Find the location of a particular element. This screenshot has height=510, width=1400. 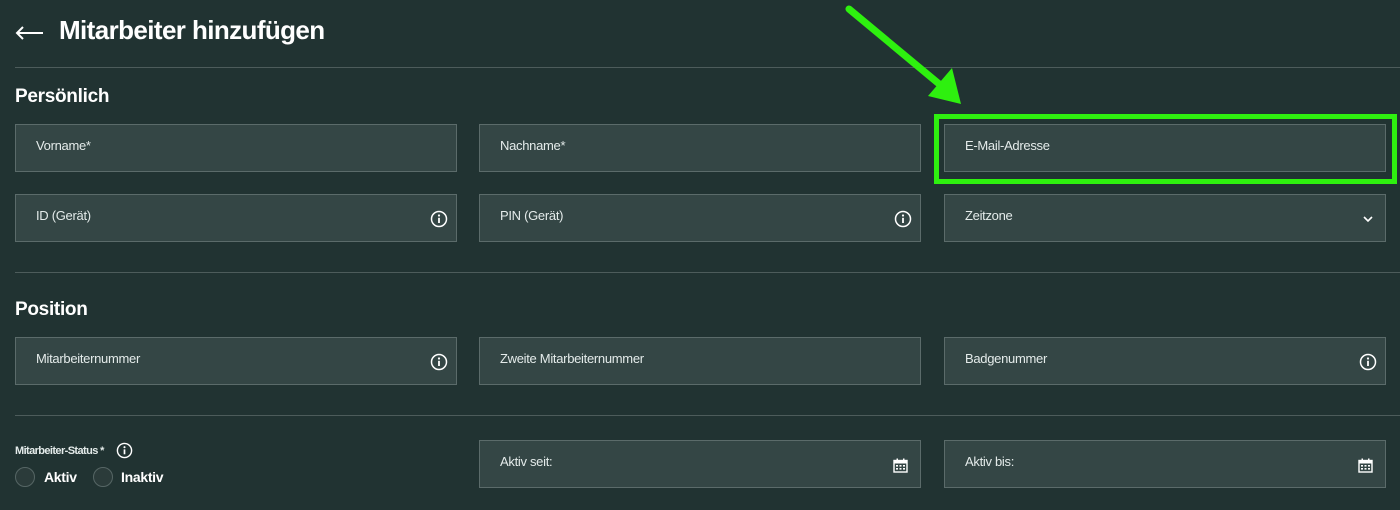

employee-number-label: Mitarbeiternummer is located at coordinates (88, 358).